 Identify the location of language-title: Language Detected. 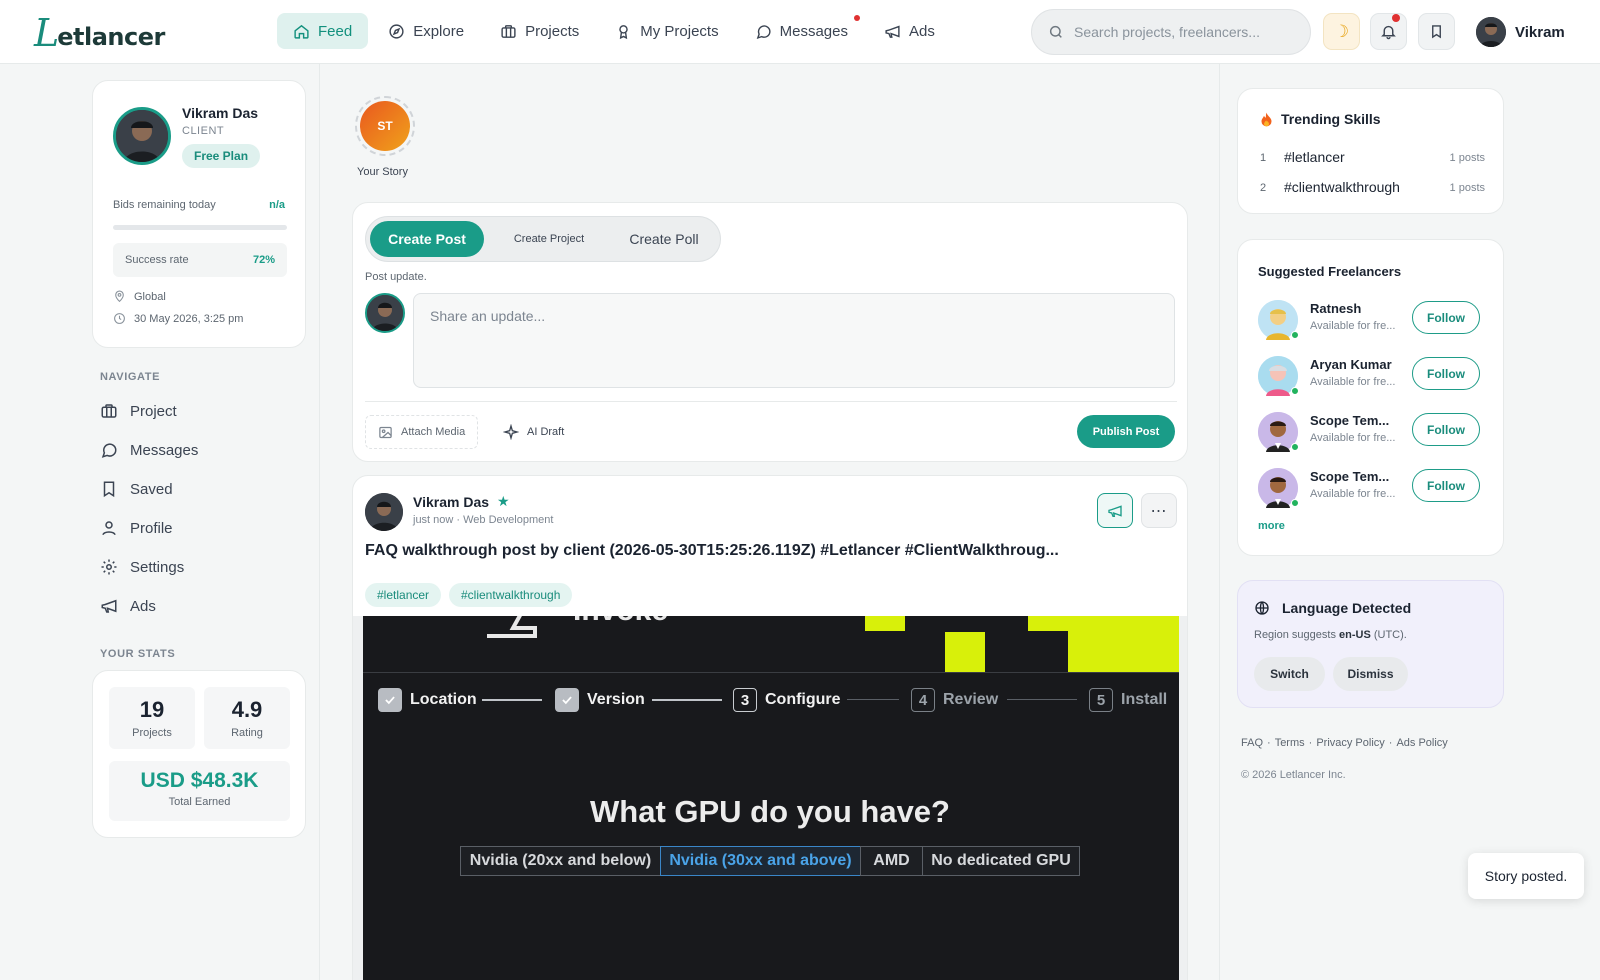
(1347, 608).